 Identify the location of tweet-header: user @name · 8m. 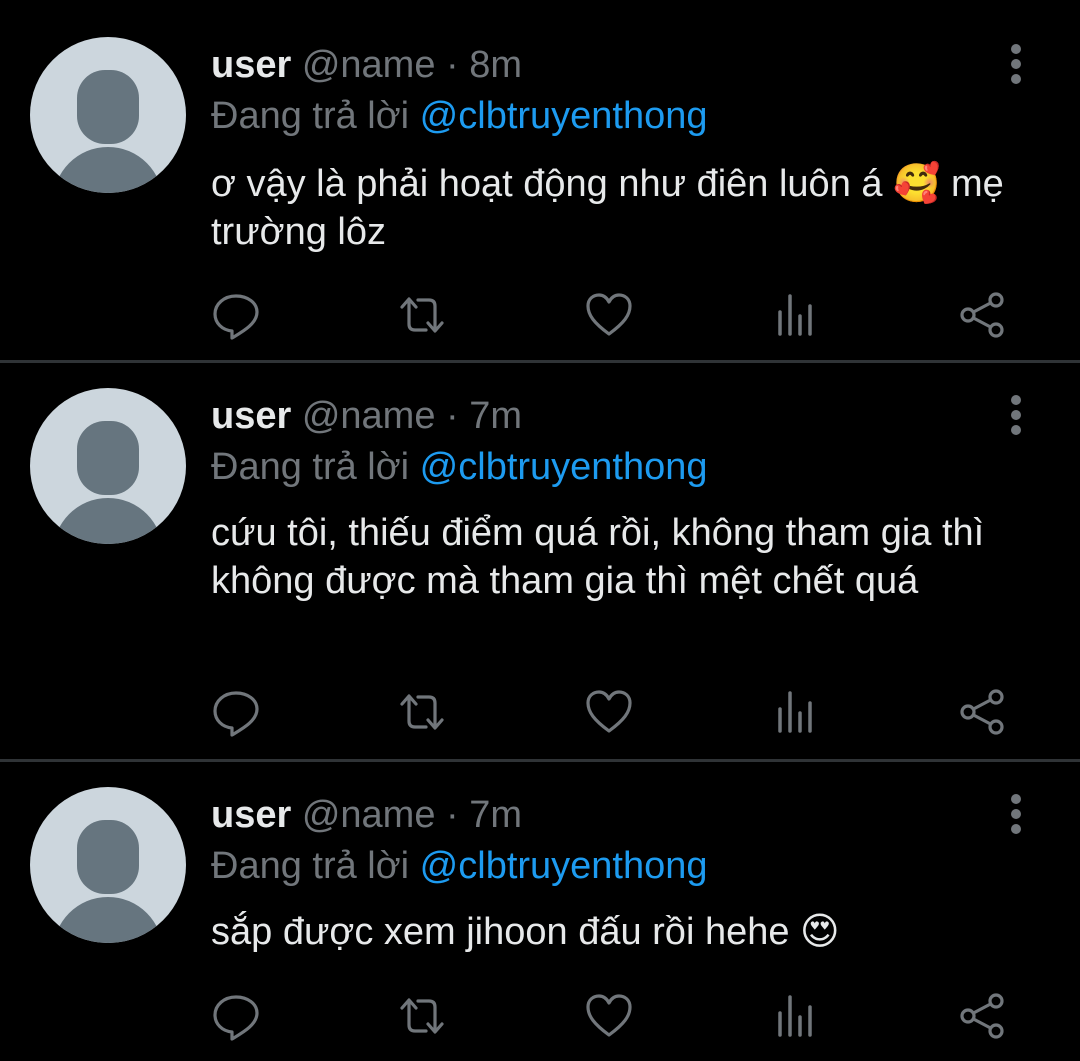
(366, 65).